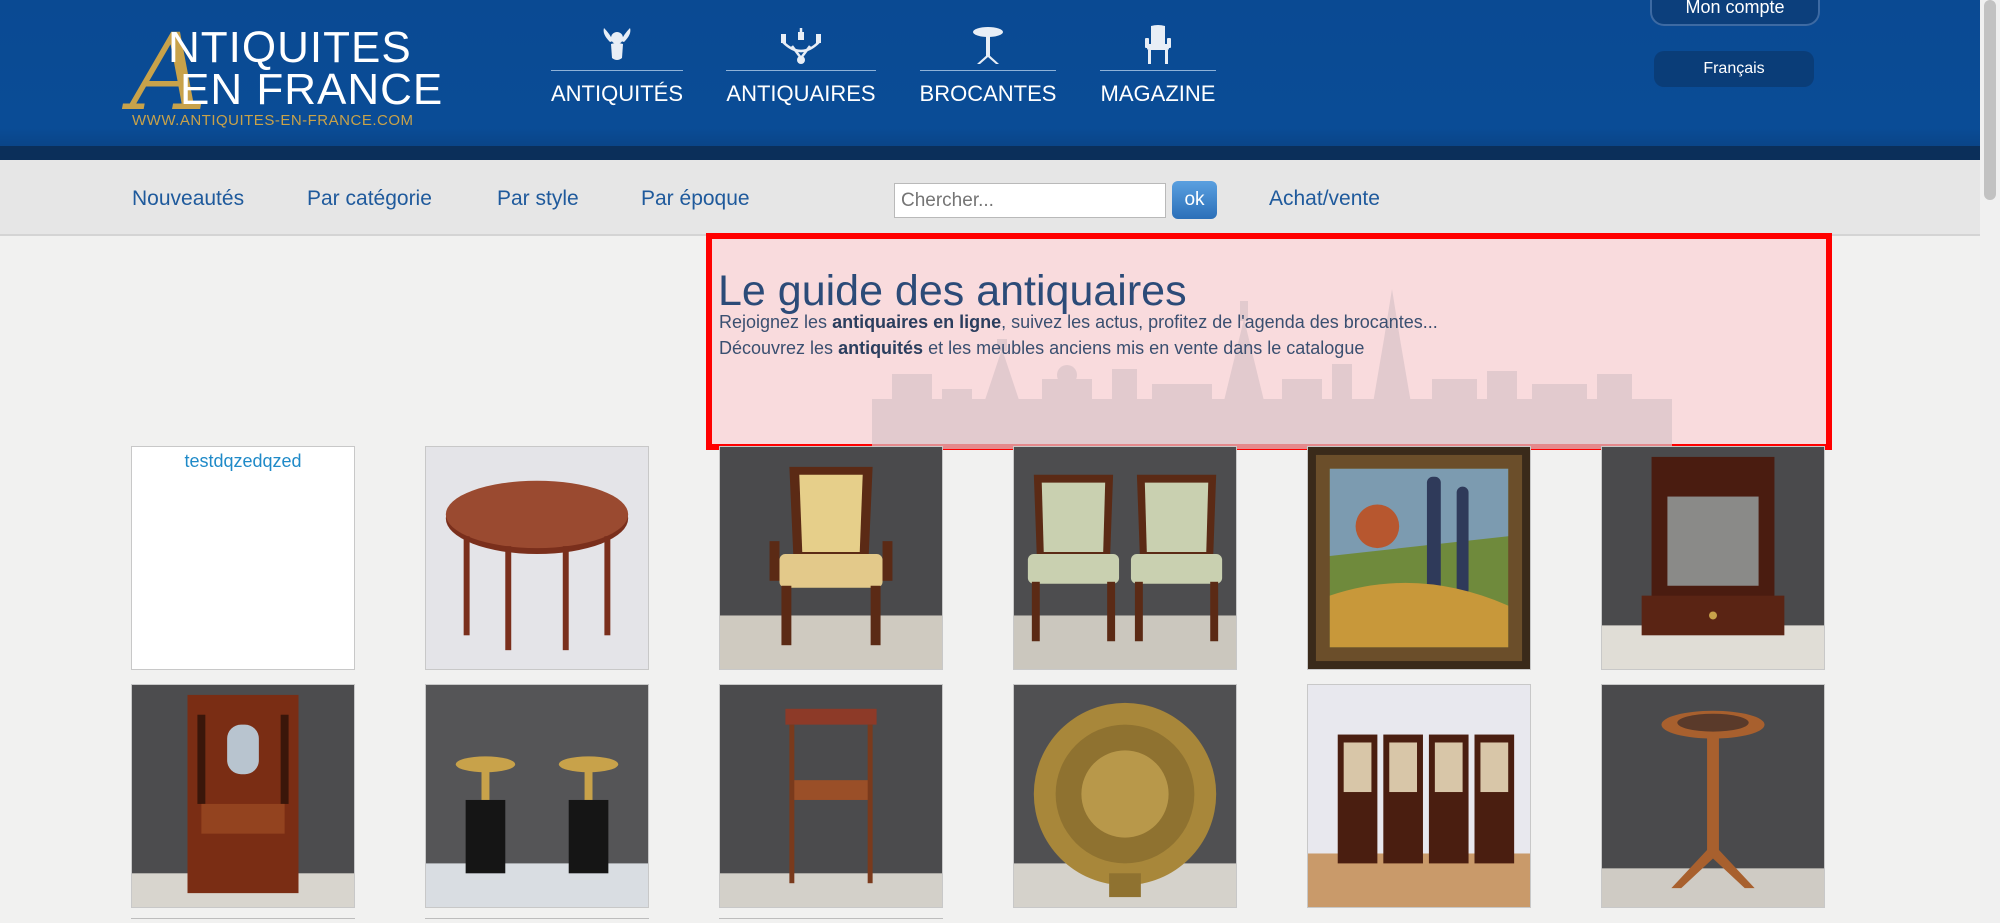 Image resolution: width=2000 pixels, height=923 pixels. Describe the element at coordinates (243, 459) in the screenshot. I see `broken-image-alt: testdqzedqzed` at that location.